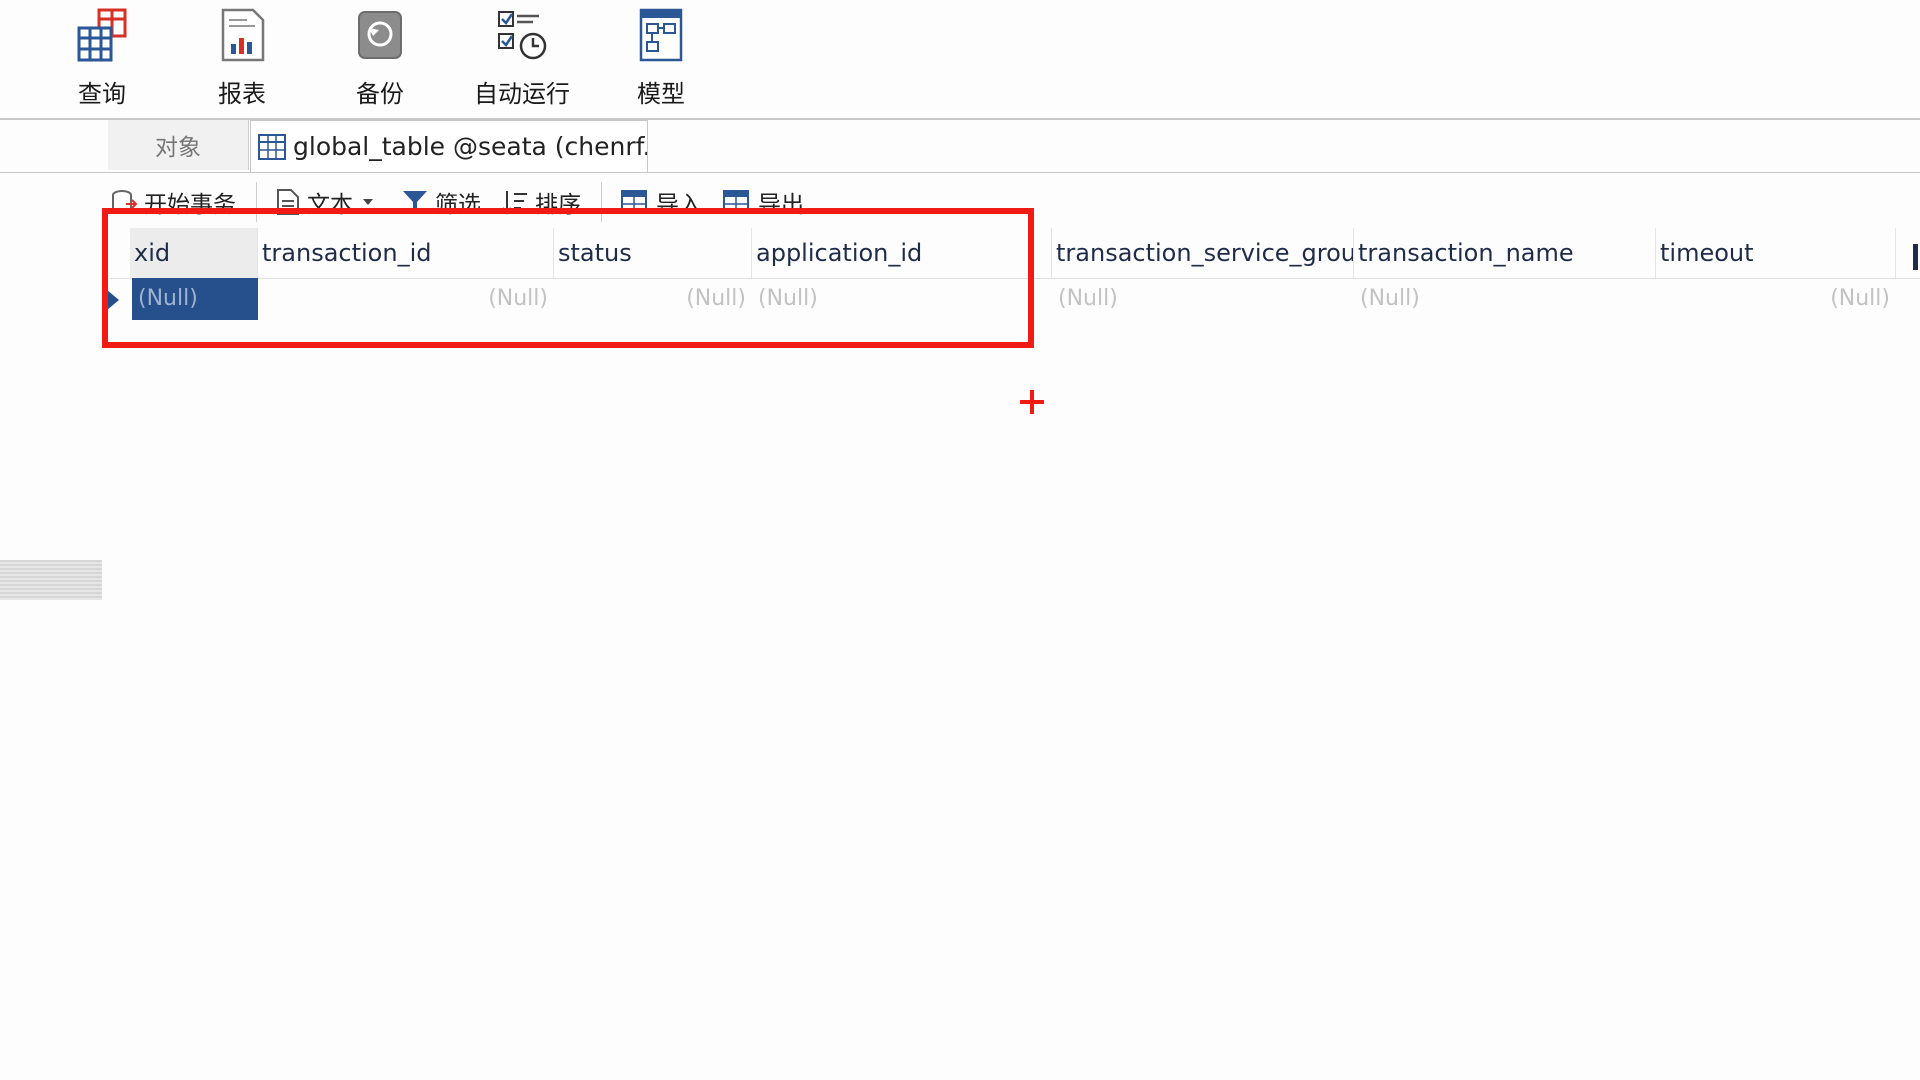 The image size is (1920, 1080). Describe the element at coordinates (661, 35) in the screenshot. I see `model-diagram-icon` at that location.